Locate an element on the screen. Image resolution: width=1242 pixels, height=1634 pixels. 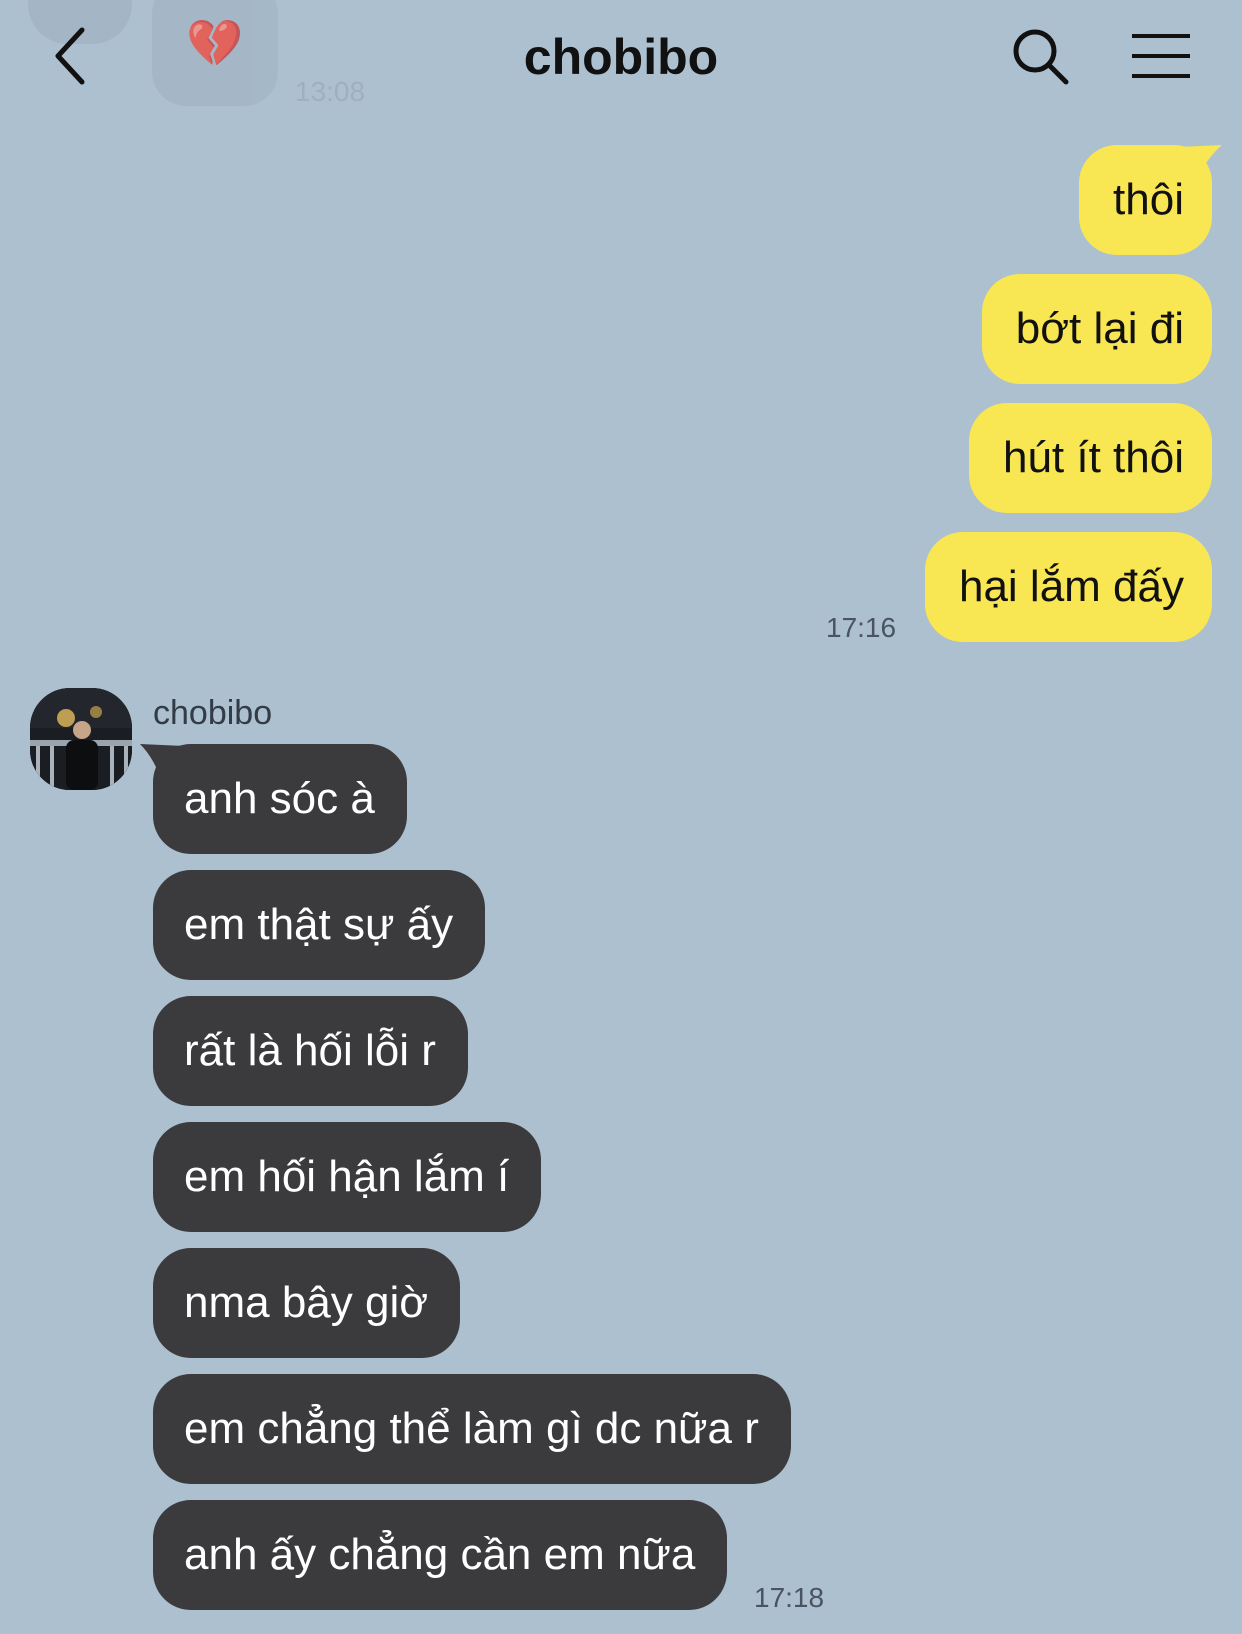
outgoing-message-bubble: hại lắm đấy is located at coordinates (1068, 587).